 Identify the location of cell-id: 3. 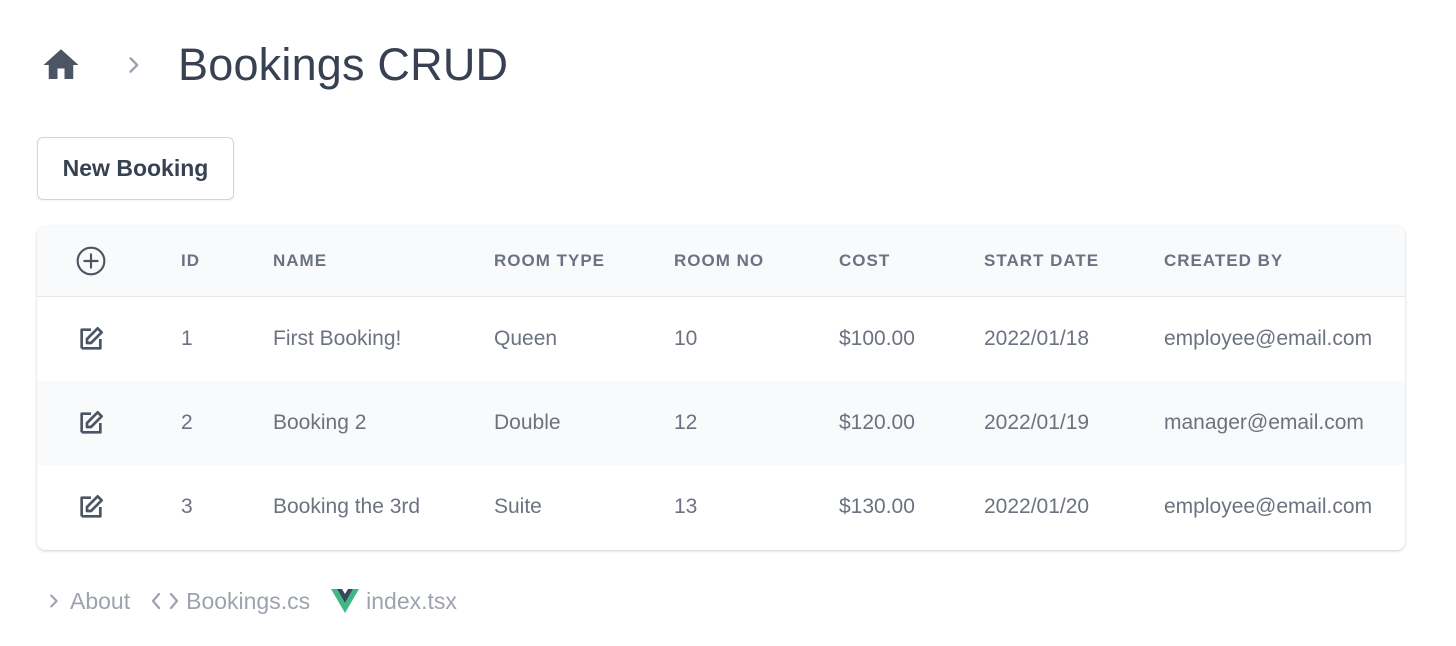
(187, 506).